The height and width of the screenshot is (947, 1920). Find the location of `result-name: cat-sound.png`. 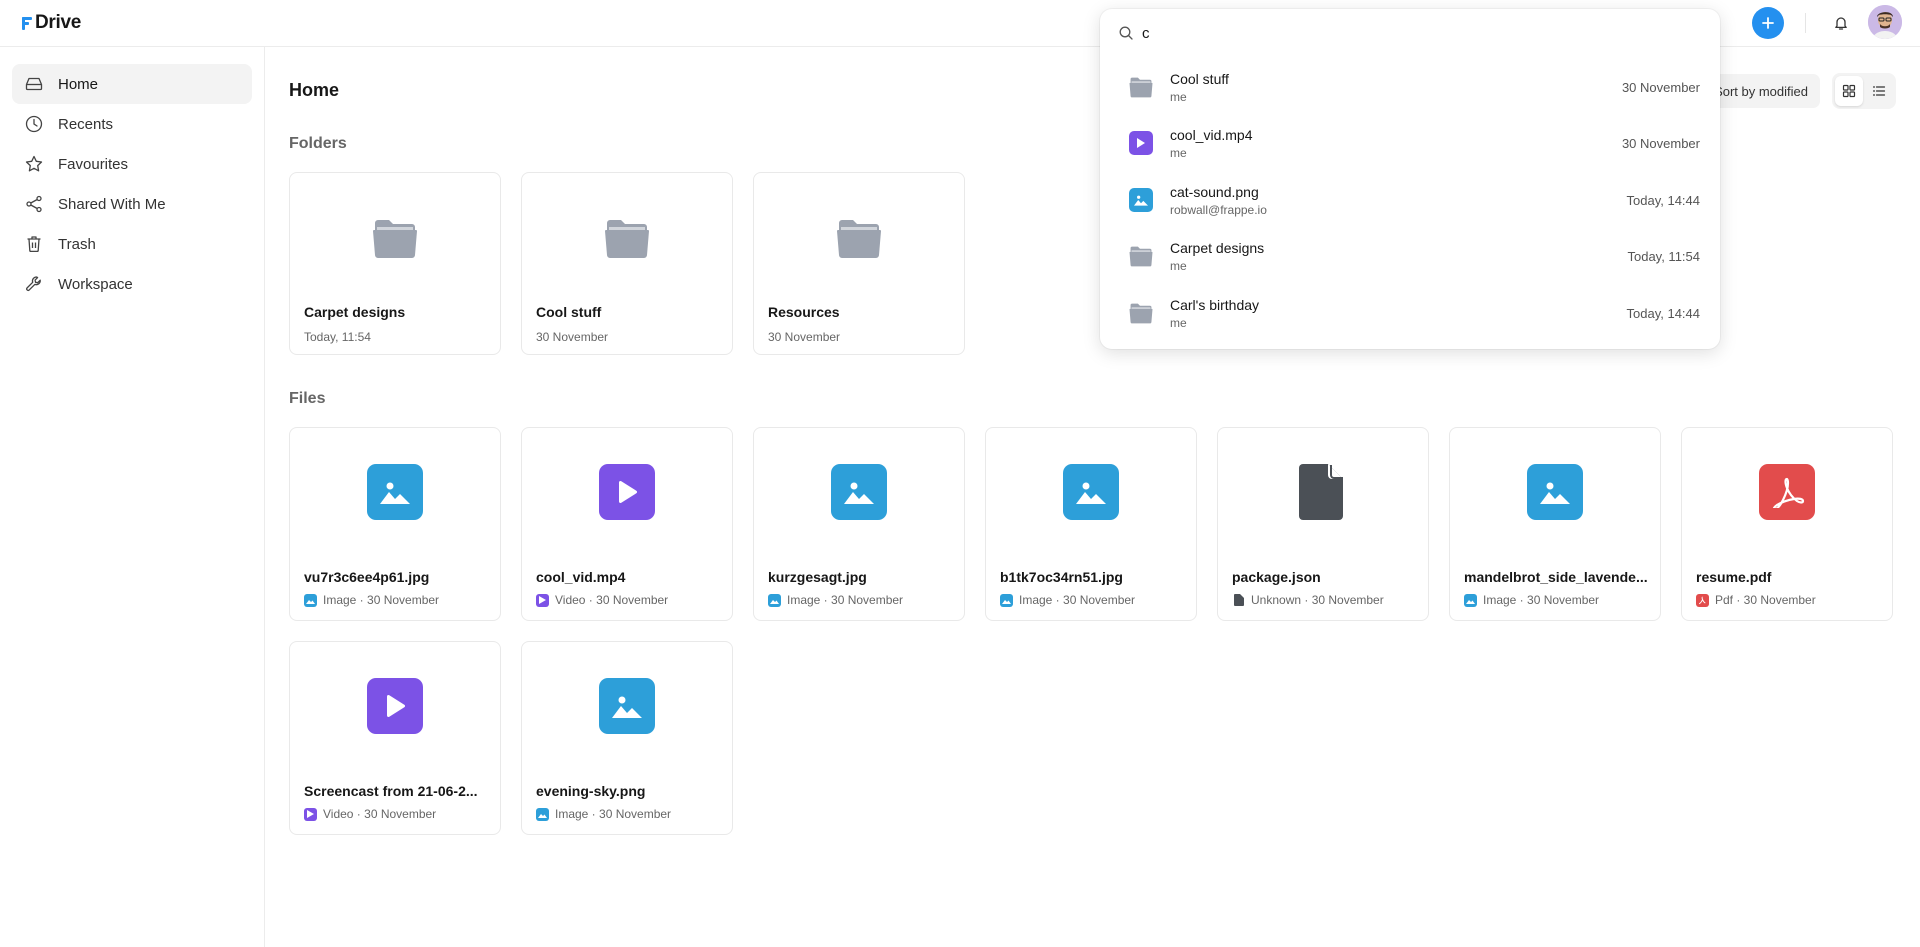

result-name: cat-sound.png is located at coordinates (1214, 191).